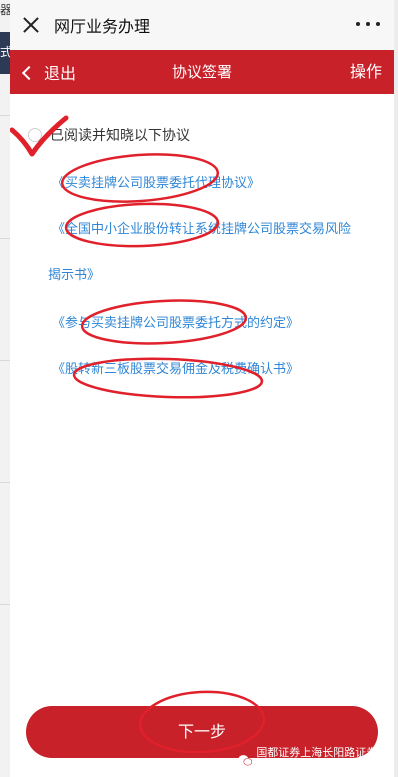 Image resolution: width=398 pixels, height=777 pixels. What do you see at coordinates (202, 25) in the screenshot?
I see `webview-top-bar: 网厅业务办理` at bounding box center [202, 25].